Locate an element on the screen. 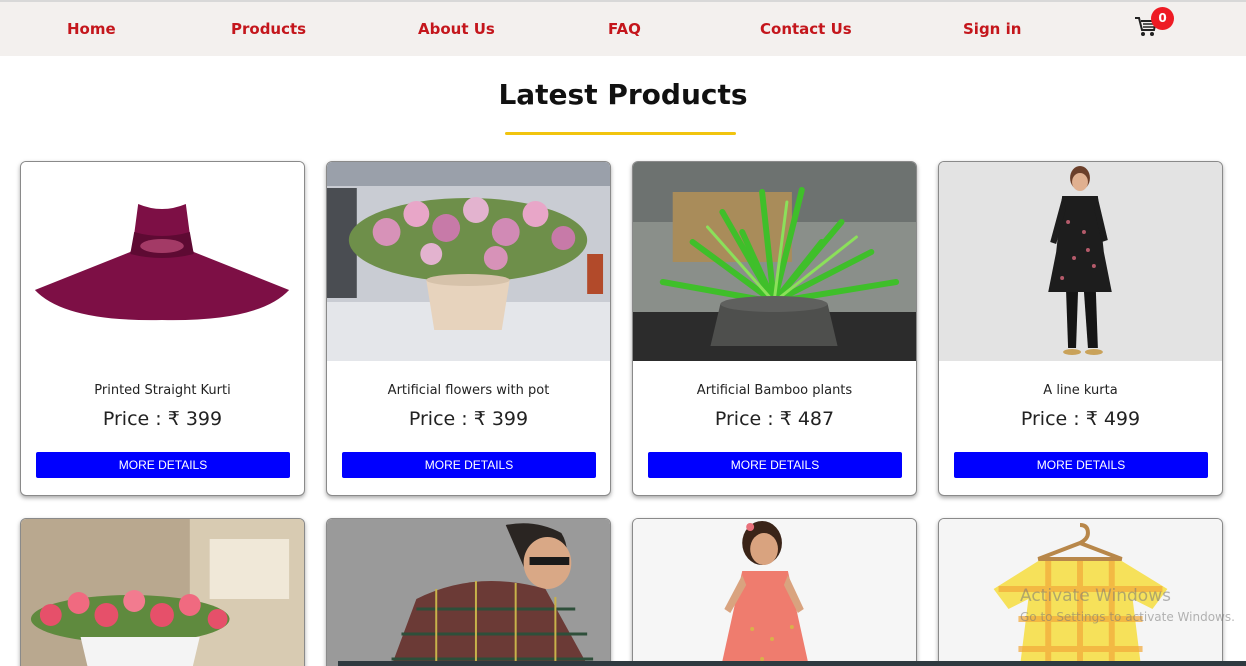 Image resolution: width=1246 pixels, height=666 pixels. nav-faq: FAQ is located at coordinates (624, 29).